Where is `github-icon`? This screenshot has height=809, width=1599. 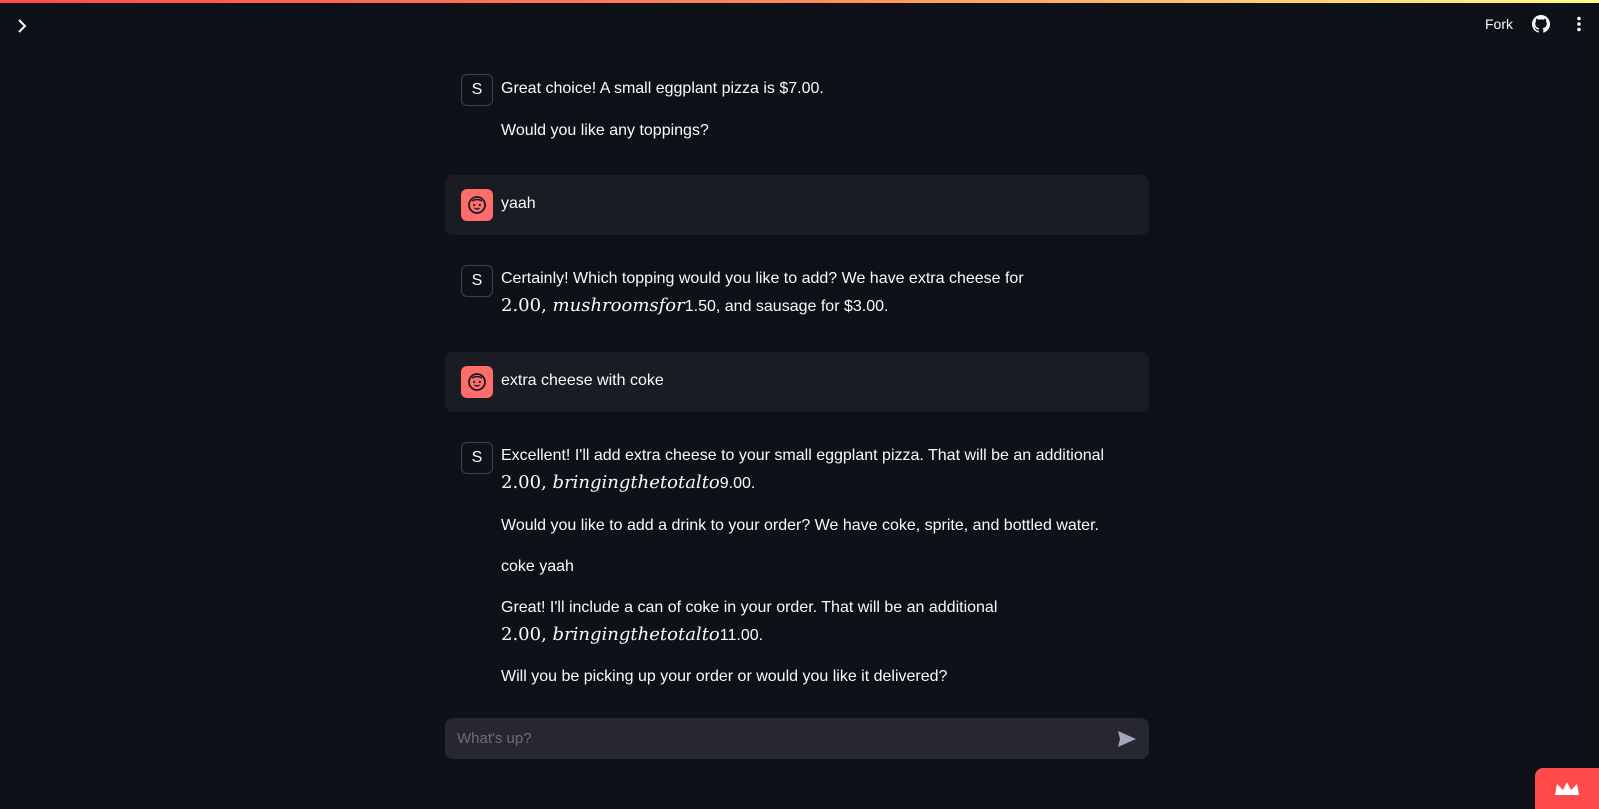
github-icon is located at coordinates (1541, 24).